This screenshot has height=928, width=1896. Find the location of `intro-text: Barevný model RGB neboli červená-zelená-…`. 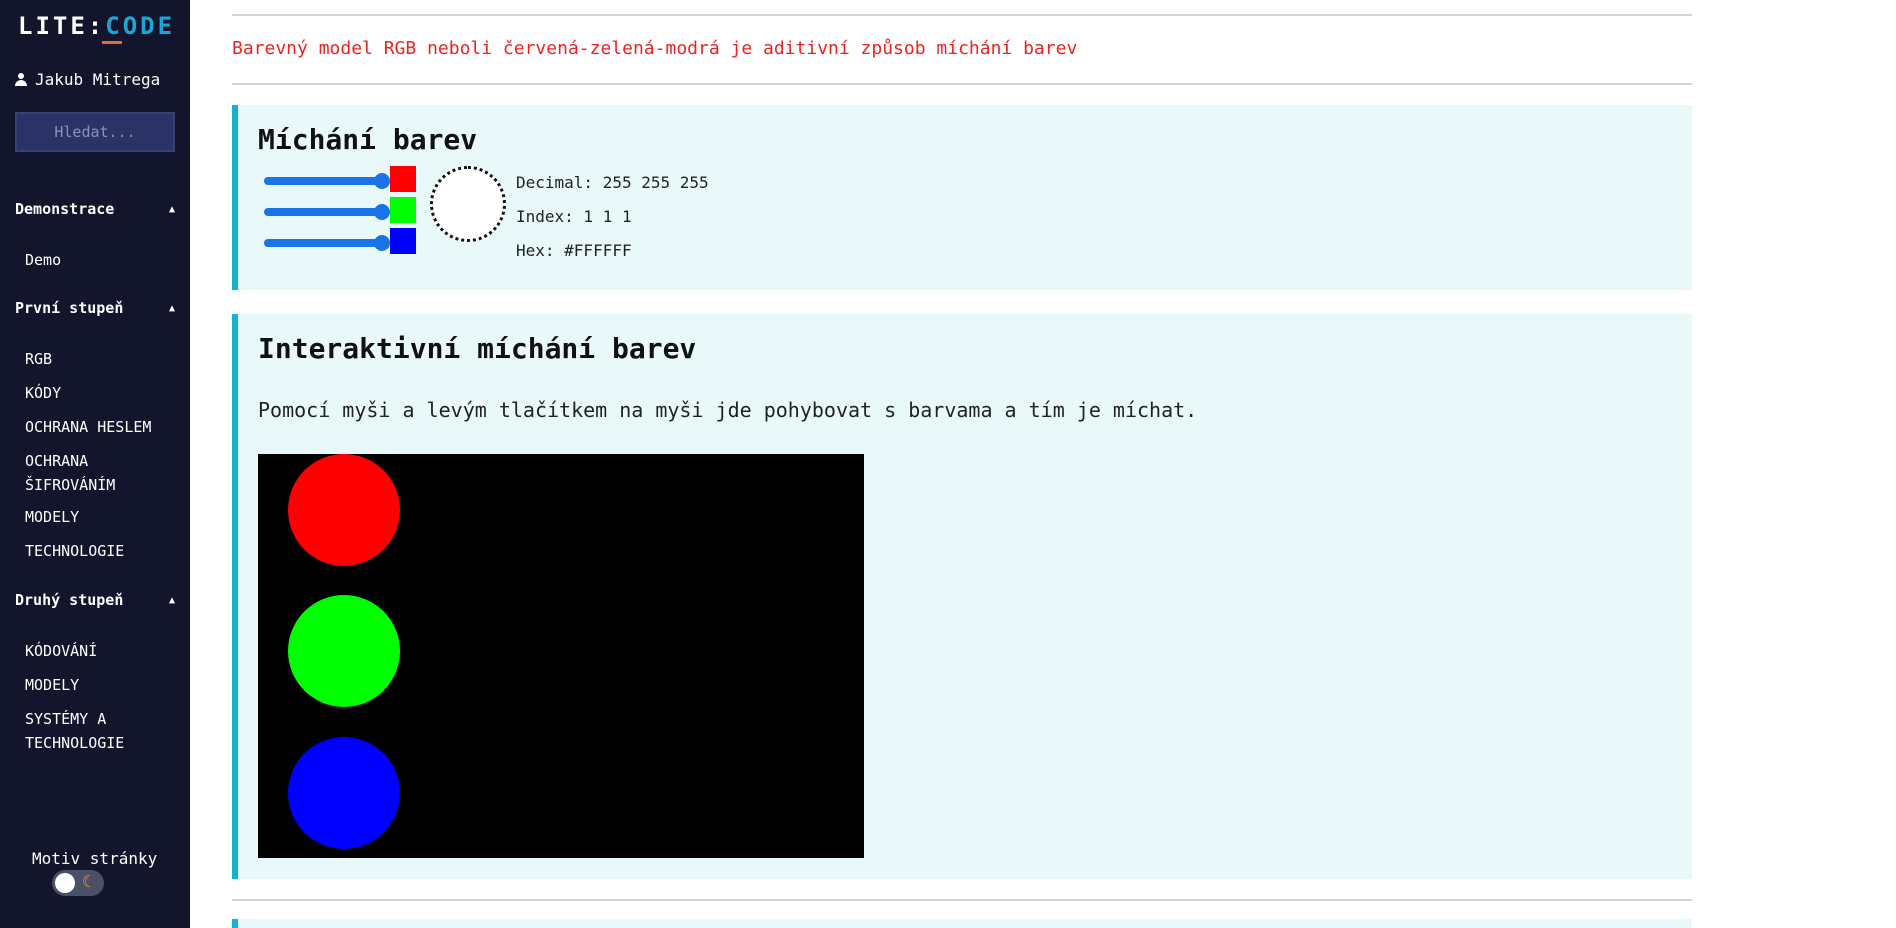

intro-text: Barevný model RGB neboli červená-zelená-… is located at coordinates (655, 48).